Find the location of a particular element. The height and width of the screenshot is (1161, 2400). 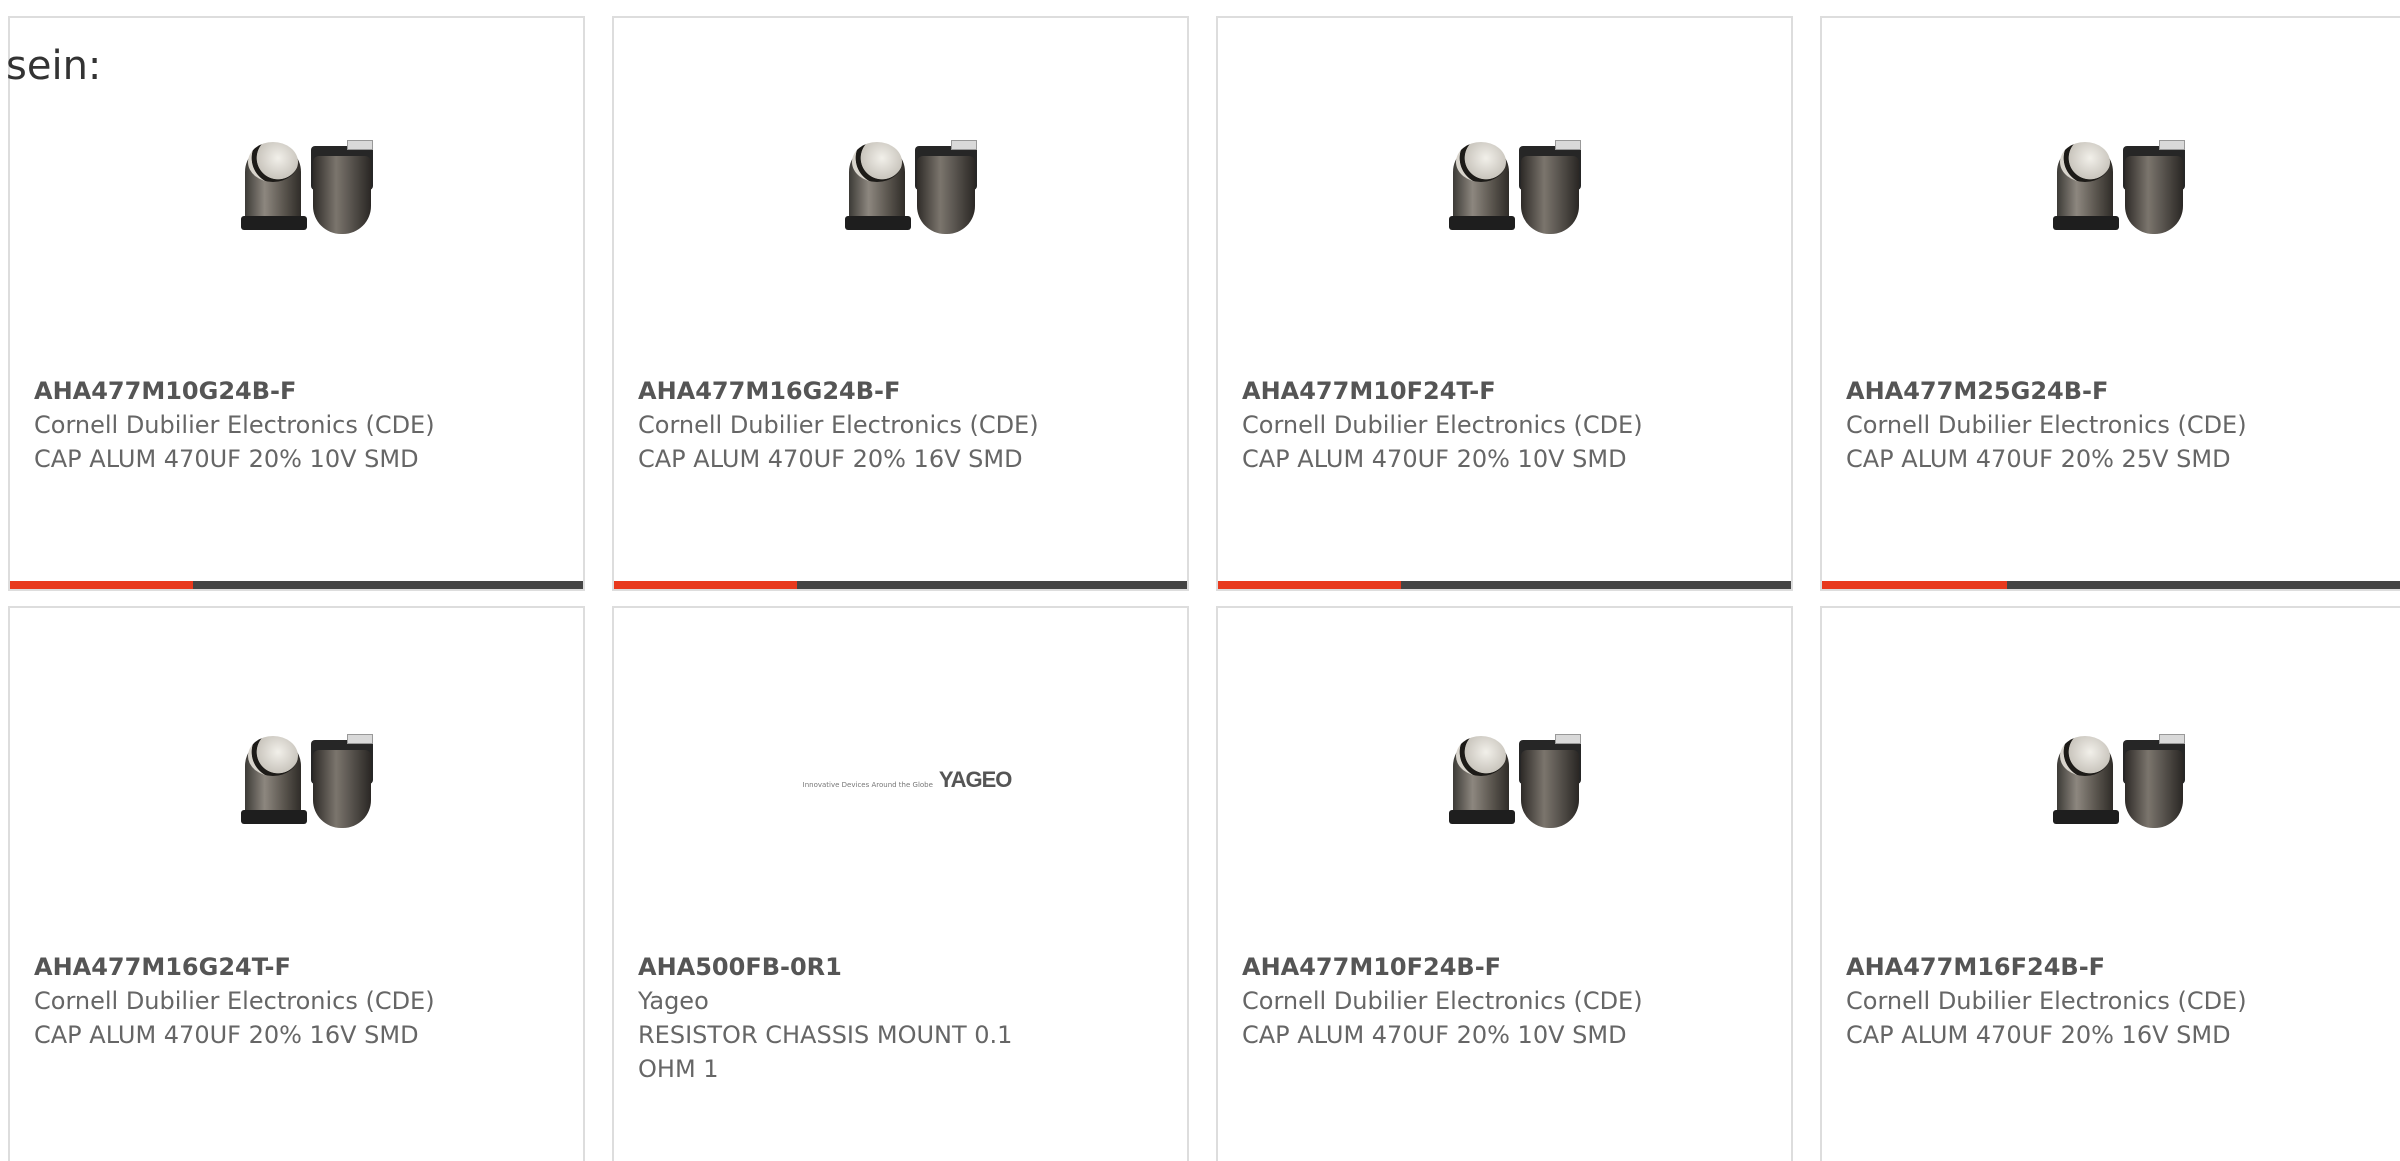

part-number-link: AHA477M10F24B-F is located at coordinates (1452, 967).